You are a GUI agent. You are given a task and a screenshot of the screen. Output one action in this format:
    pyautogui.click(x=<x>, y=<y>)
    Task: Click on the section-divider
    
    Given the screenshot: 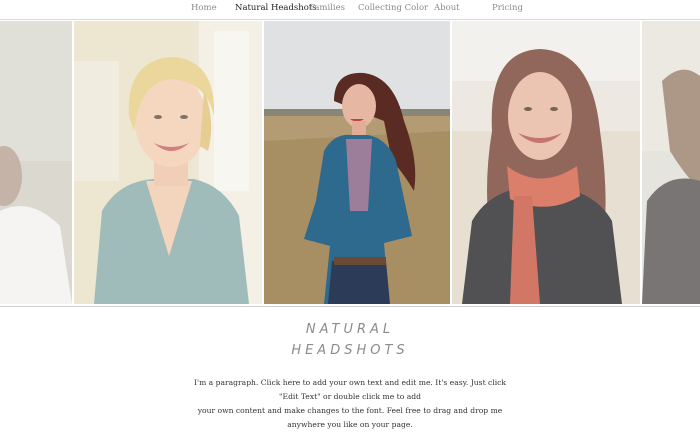 What is the action you would take?
    pyautogui.click(x=350, y=306)
    